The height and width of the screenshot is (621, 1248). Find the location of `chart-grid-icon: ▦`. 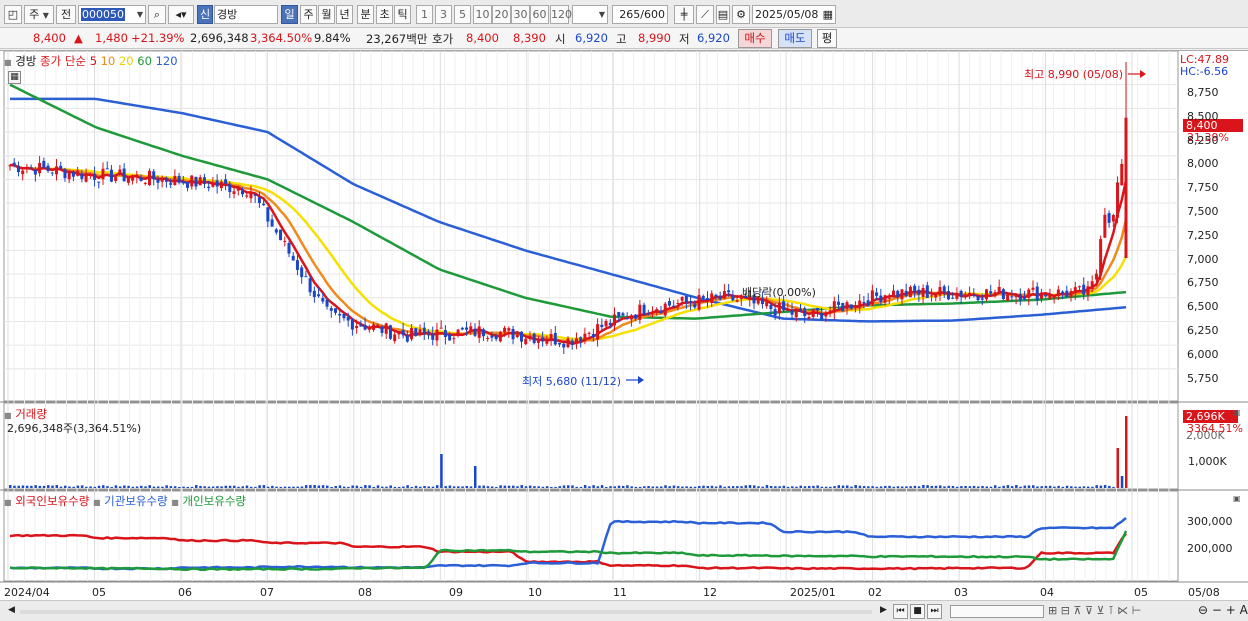

chart-grid-icon: ▦ is located at coordinates (14, 77).